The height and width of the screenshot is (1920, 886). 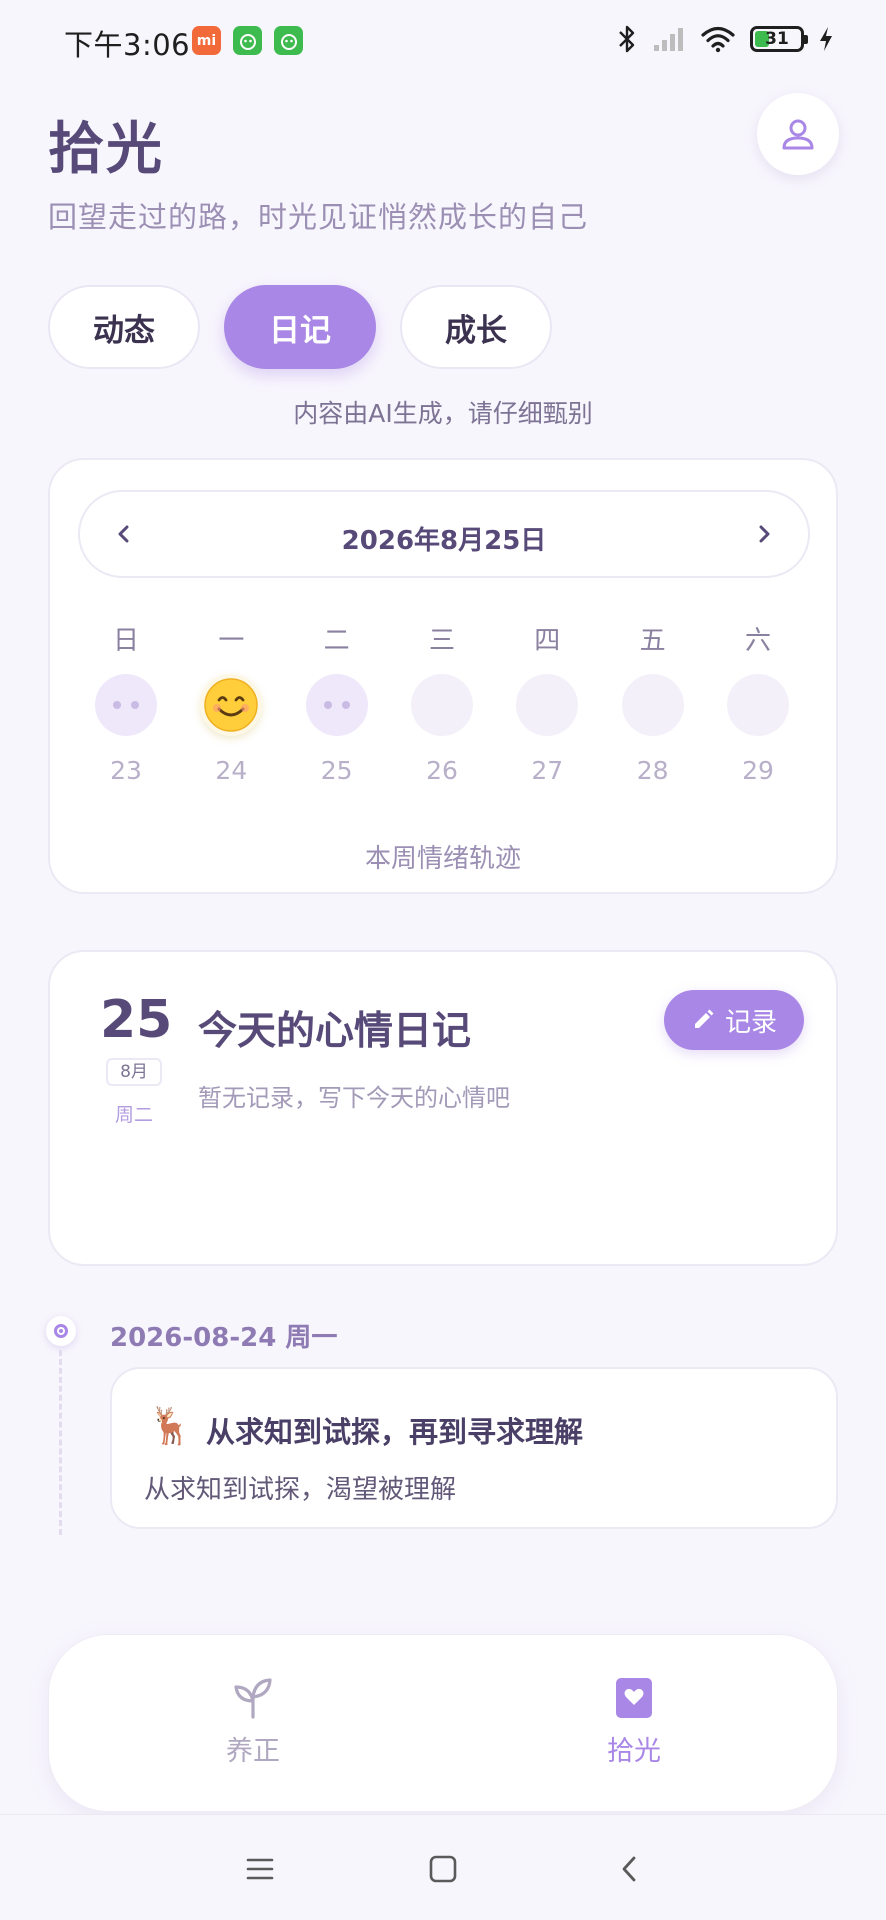 I want to click on mi-notification-icon: mi, so click(x=206, y=40).